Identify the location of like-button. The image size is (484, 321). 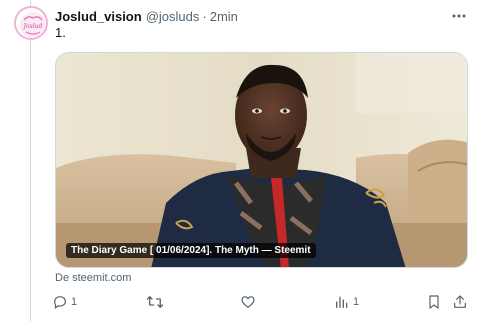
(249, 302).